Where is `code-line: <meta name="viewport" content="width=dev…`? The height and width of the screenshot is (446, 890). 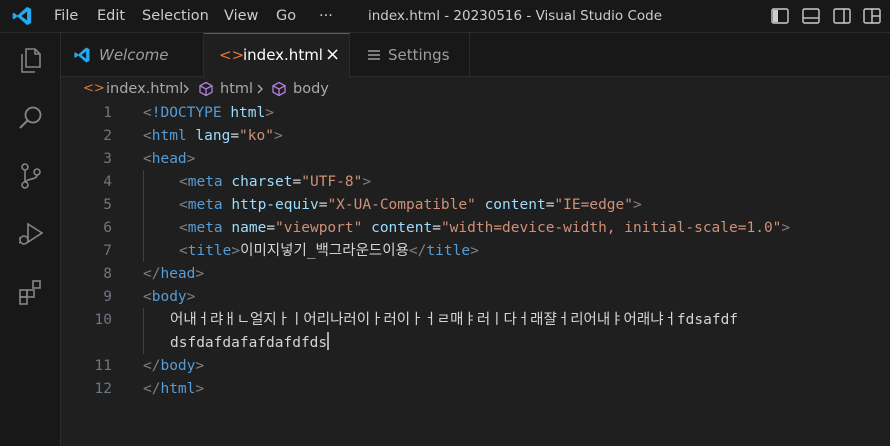
code-line: <meta name="viewport" content="width=dev… is located at coordinates (484, 228).